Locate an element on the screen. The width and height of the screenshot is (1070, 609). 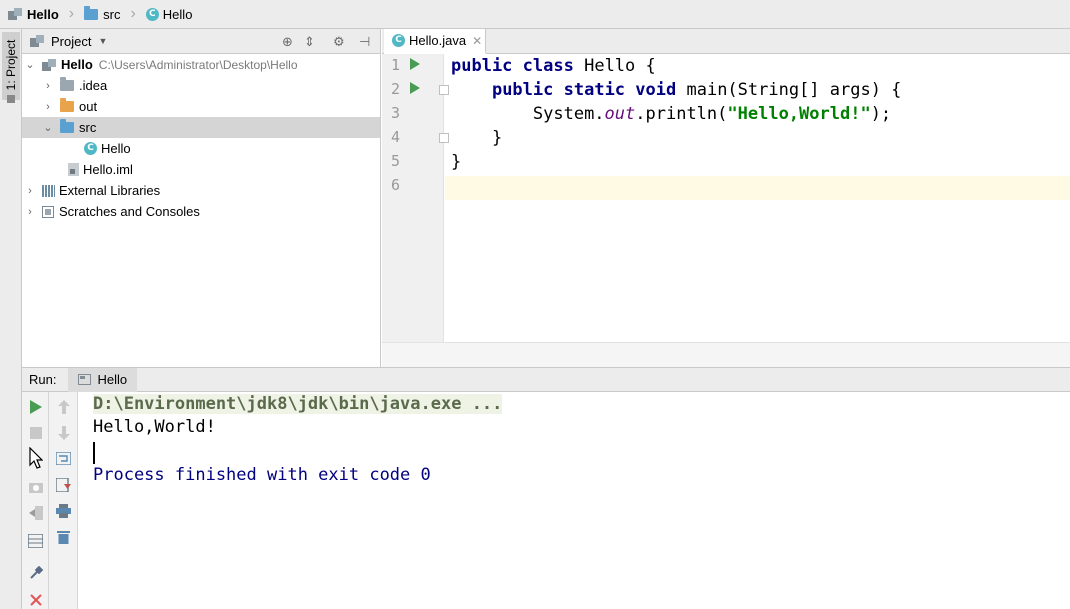
breadcrumb-item-hello-class: C Hello is located at coordinates (170, 14).